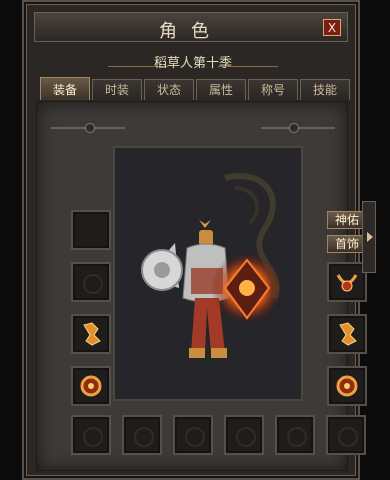 The height and width of the screenshot is (480, 390). I want to click on necklace-icon, so click(347, 283).